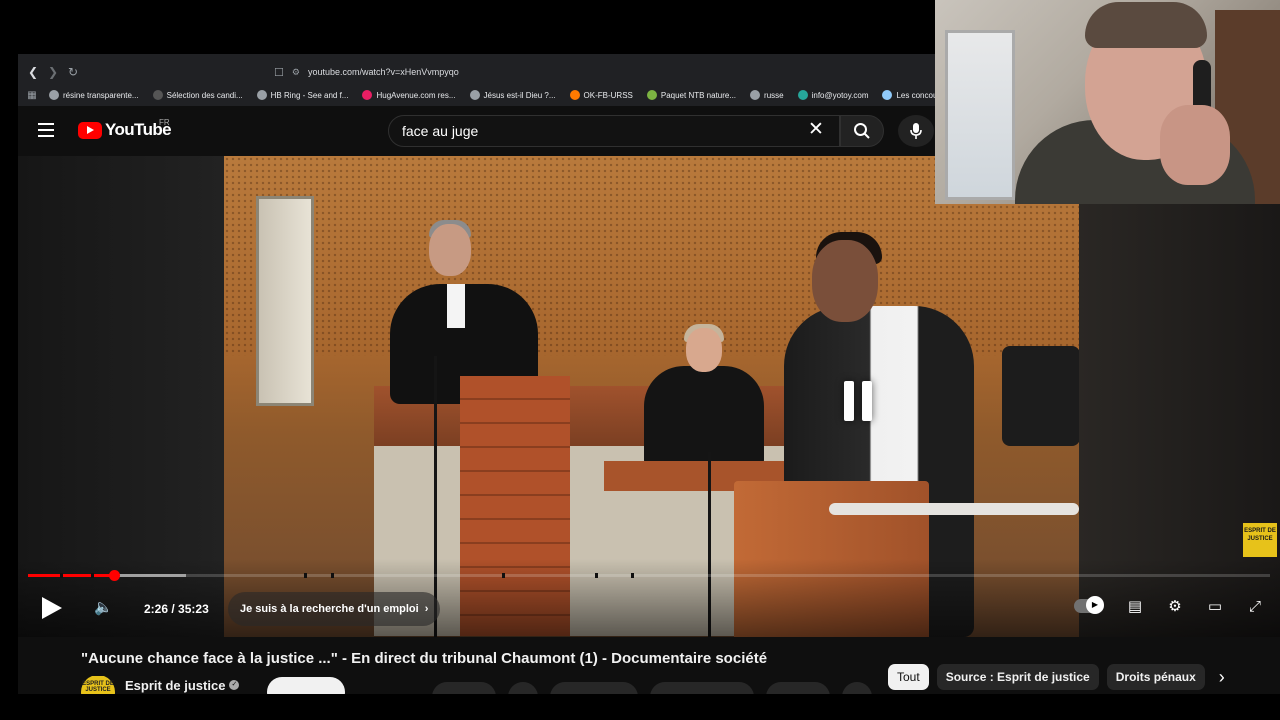 The image size is (1280, 720). What do you see at coordinates (383, 72) in the screenshot?
I see `url-text: youtube.com/watch?v=xHenVvmpyqo` at bounding box center [383, 72].